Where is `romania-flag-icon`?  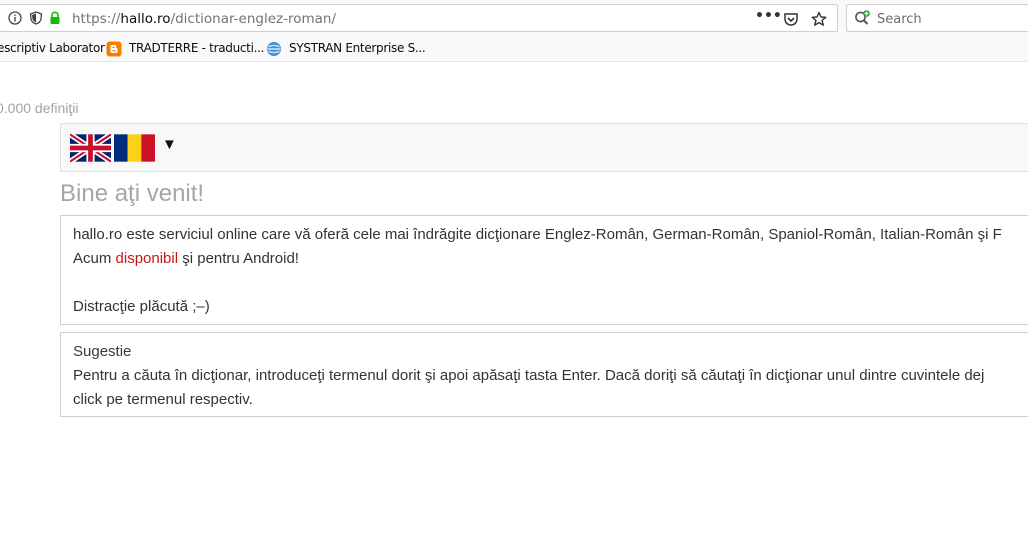
romania-flag-icon is located at coordinates (134, 148).